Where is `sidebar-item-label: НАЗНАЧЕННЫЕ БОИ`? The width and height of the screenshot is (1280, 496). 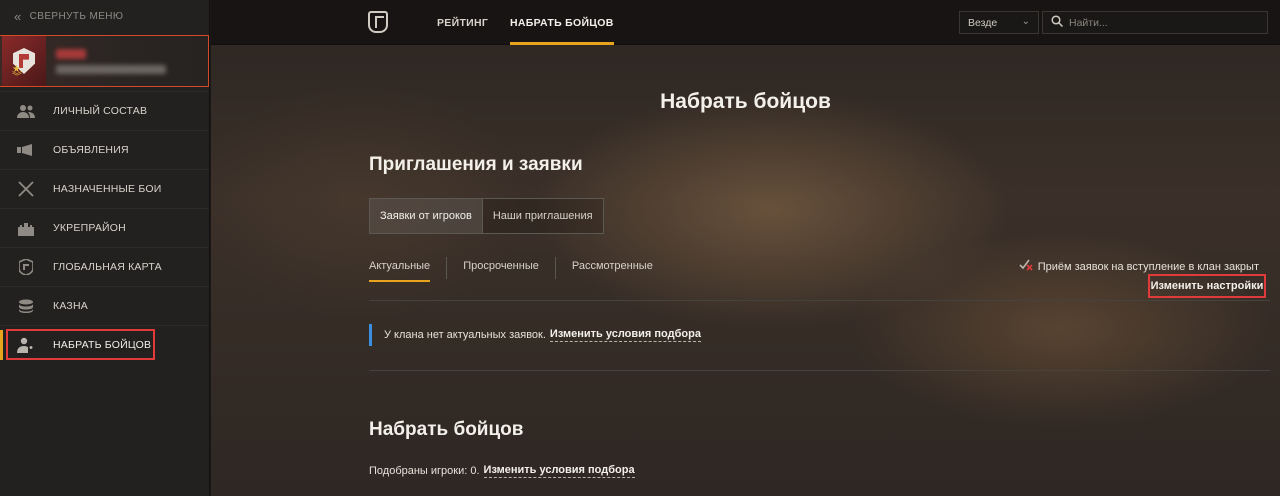 sidebar-item-label: НАЗНАЧЕННЫЕ БОИ is located at coordinates (107, 189).